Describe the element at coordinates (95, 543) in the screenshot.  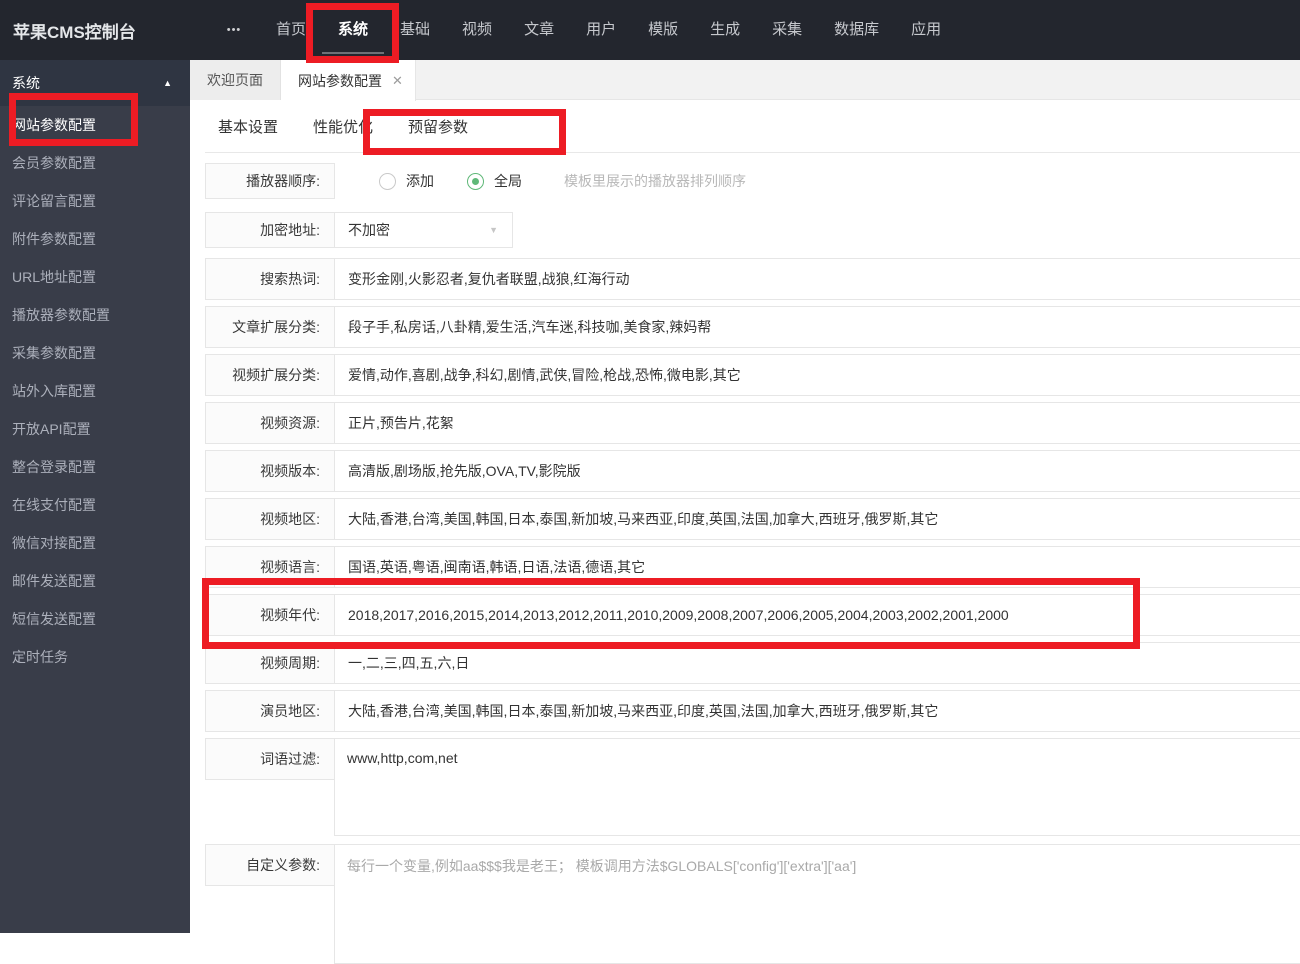
I see `sidebar-item-wechat-config: 微信对接配置` at that location.